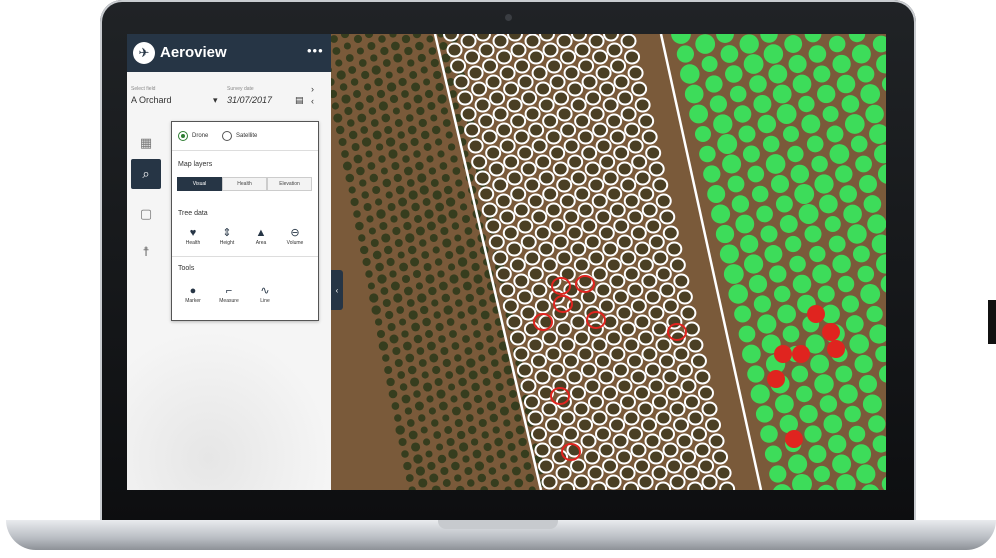 The image size is (996, 558). I want to click on camera-icon, so click(508, 17).